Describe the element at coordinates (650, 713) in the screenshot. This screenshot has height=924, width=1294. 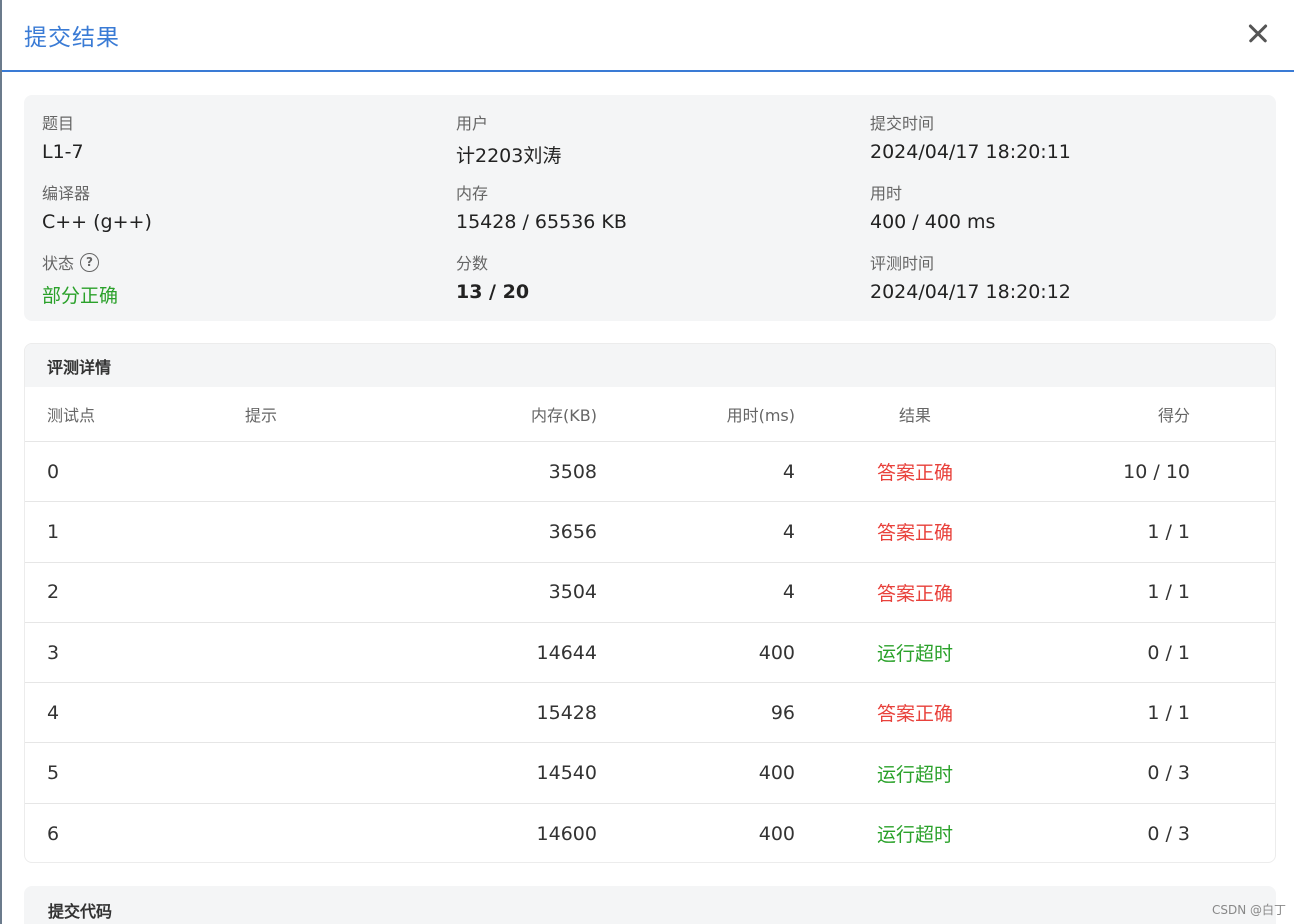
I see `table-row: 4 15428 96 答案正确 1 / 1` at that location.